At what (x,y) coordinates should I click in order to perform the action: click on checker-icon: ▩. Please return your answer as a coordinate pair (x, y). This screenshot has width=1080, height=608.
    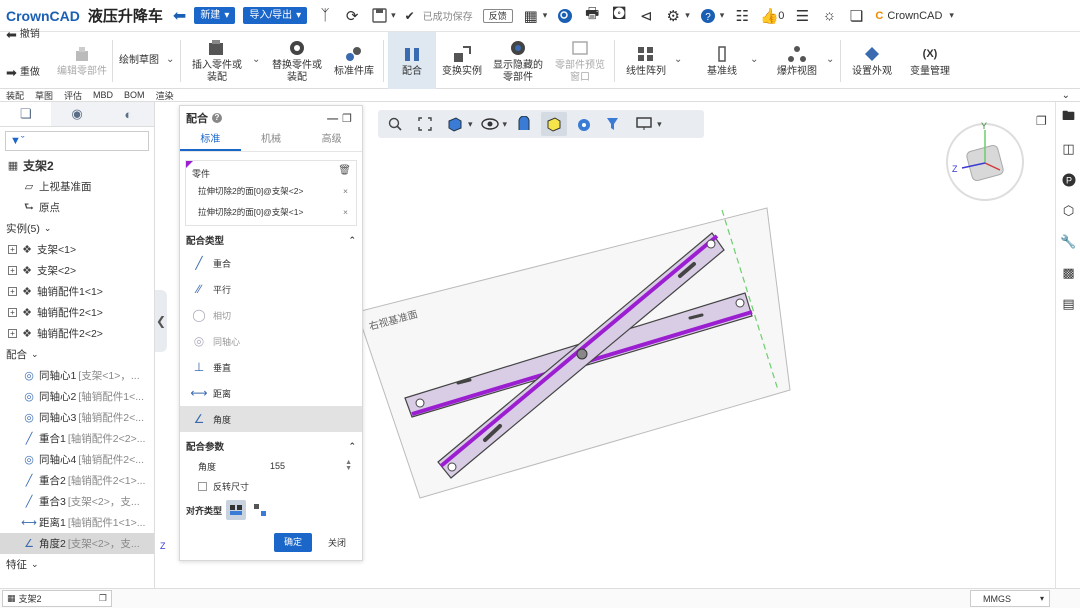
    Looking at the image, I should click on (1068, 272).